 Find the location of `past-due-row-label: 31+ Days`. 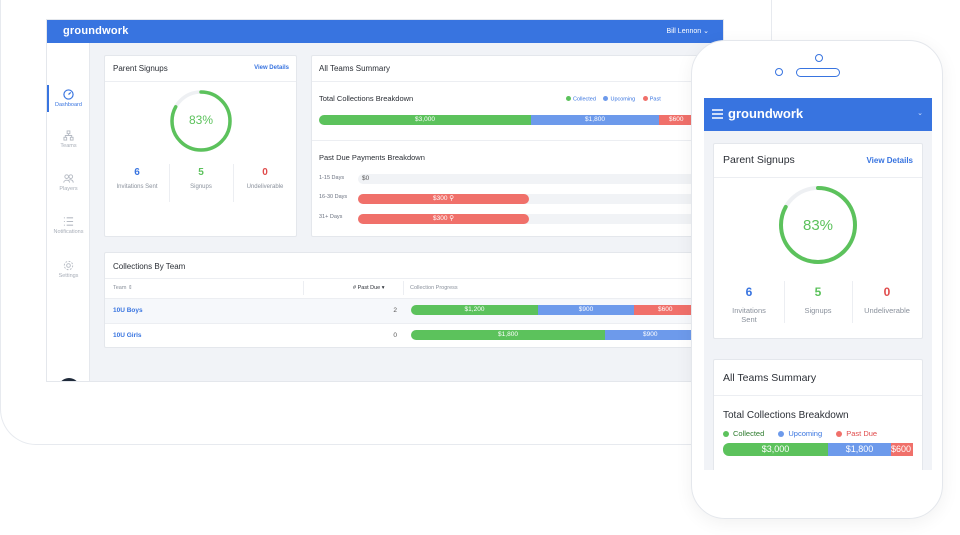

past-due-row-label: 31+ Days is located at coordinates (331, 217).